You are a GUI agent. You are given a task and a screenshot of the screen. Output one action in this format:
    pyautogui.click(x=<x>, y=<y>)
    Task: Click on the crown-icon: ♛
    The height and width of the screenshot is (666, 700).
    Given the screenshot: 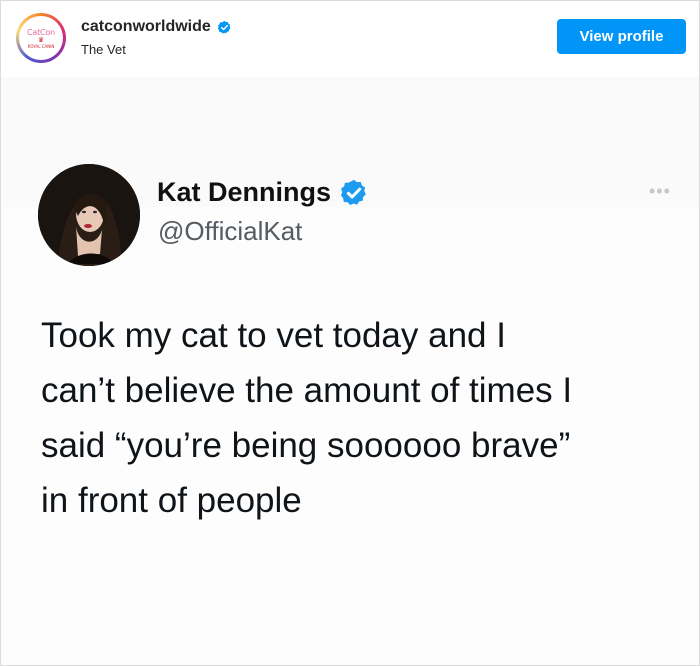 What is the action you would take?
    pyautogui.click(x=41, y=39)
    